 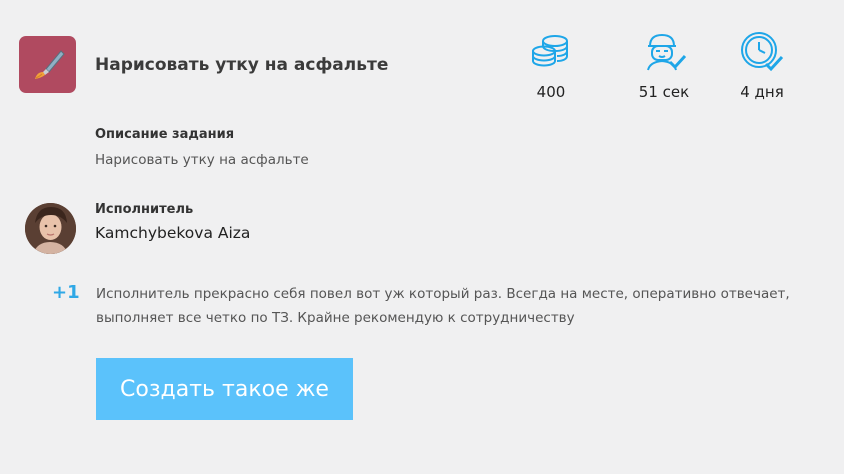 I want to click on coins-value: 400, so click(x=551, y=92).